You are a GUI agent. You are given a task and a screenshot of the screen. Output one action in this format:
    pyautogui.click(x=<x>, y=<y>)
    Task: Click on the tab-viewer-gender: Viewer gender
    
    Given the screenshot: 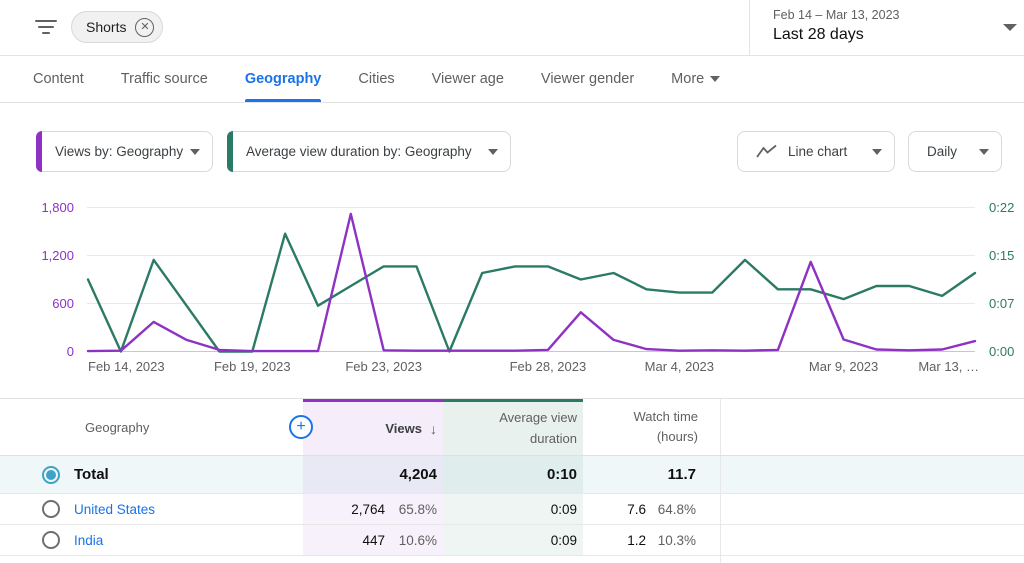 What is the action you would take?
    pyautogui.click(x=587, y=78)
    